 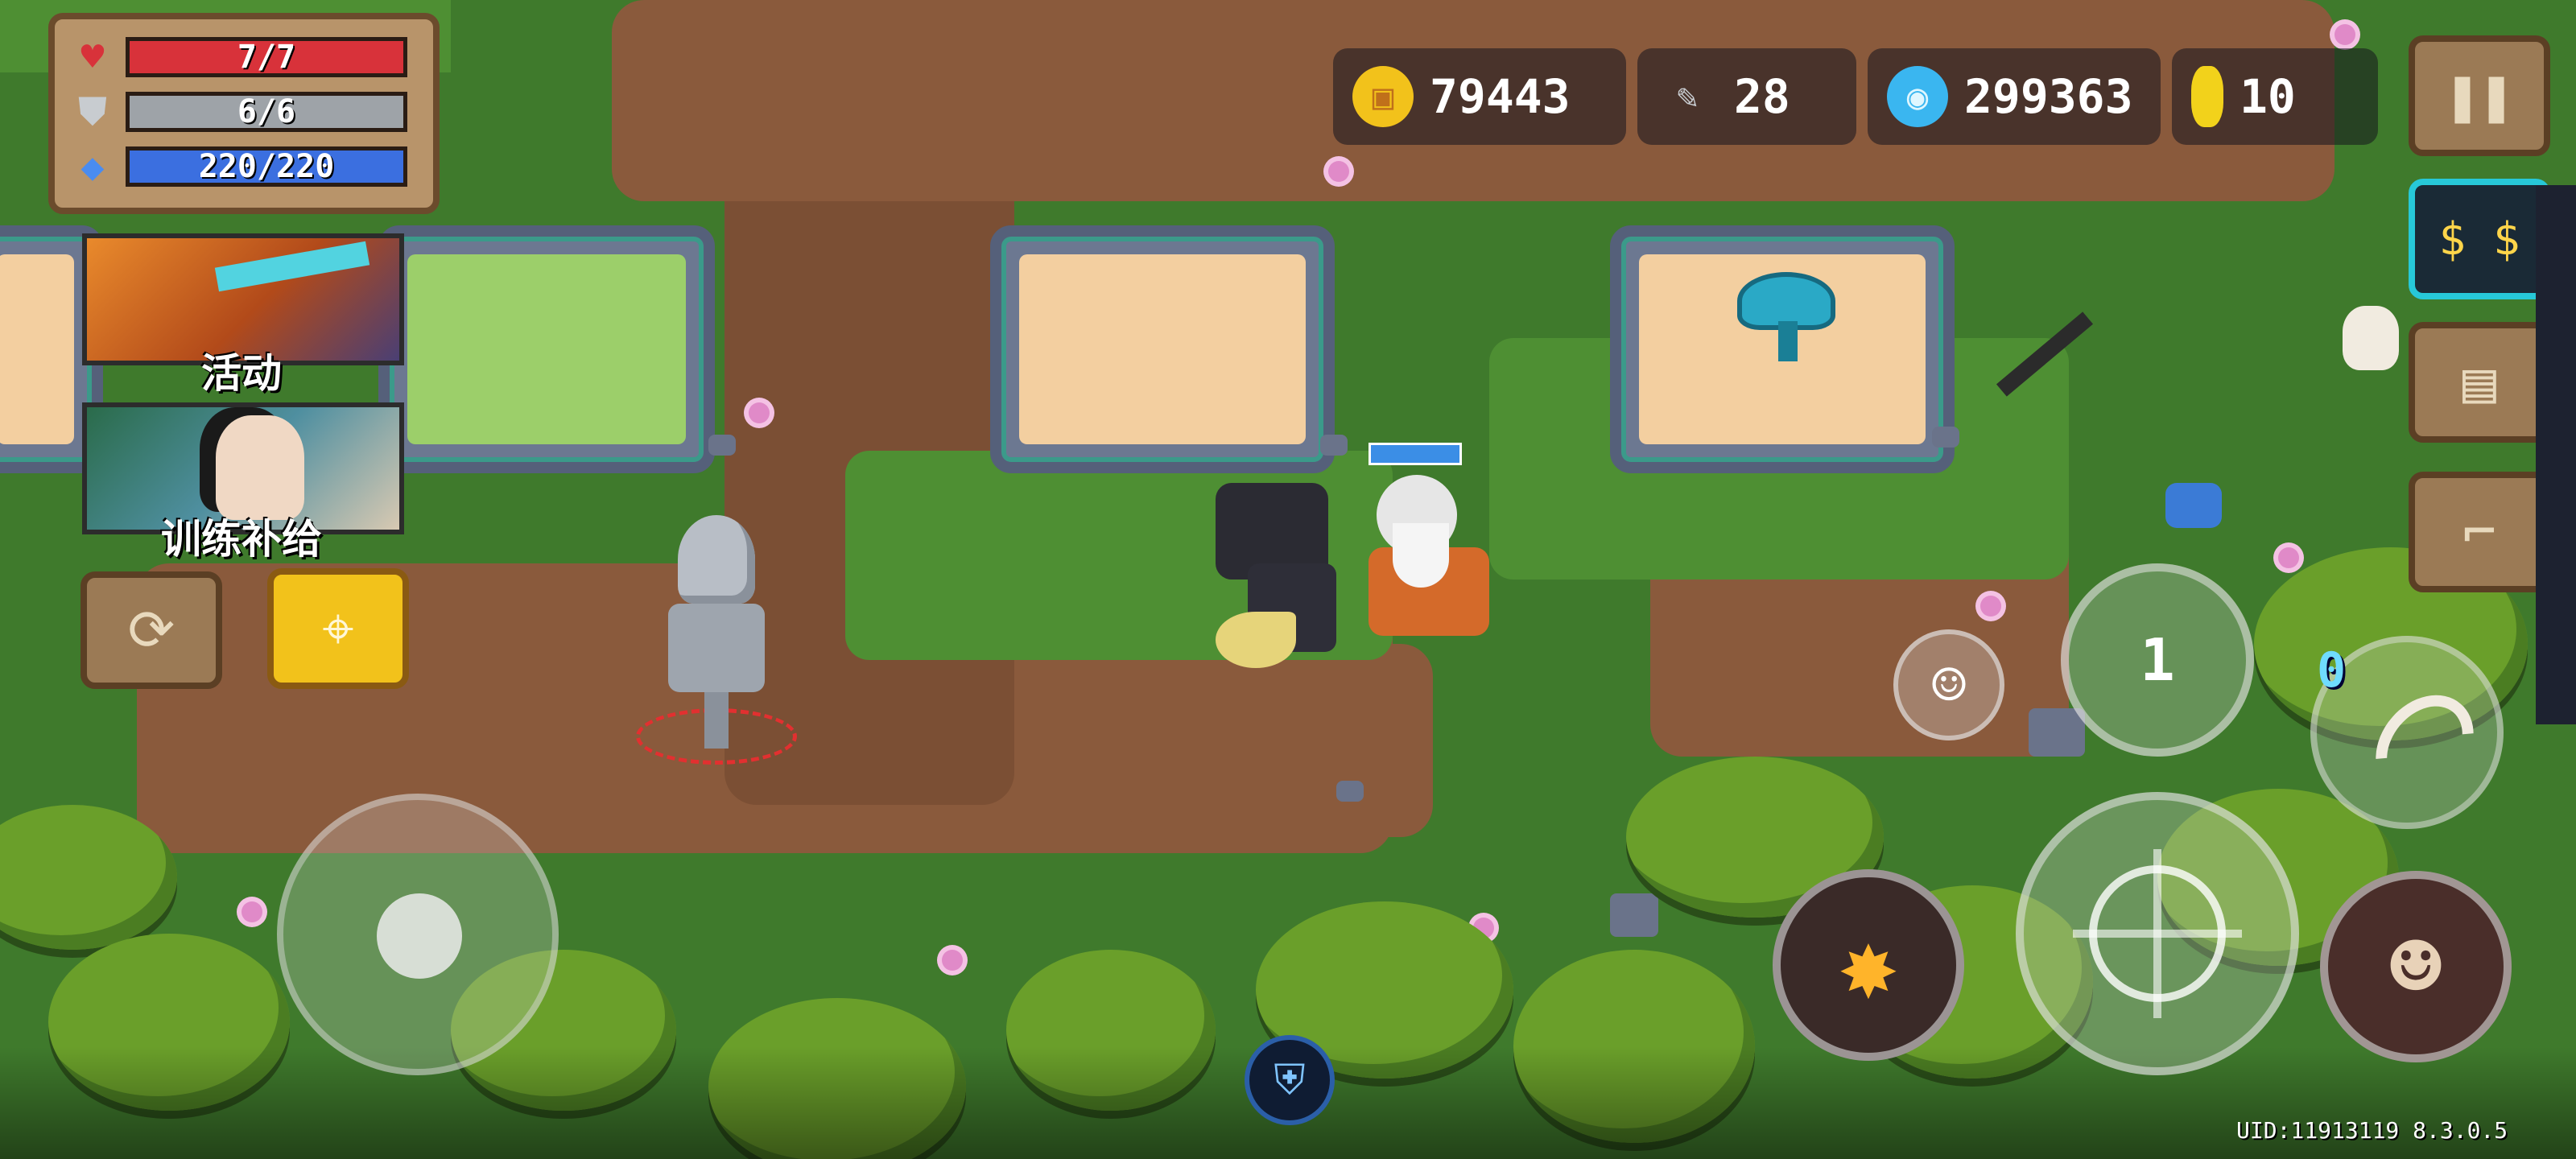 I want to click on training-supply-label: 训练补给, so click(x=242, y=536).